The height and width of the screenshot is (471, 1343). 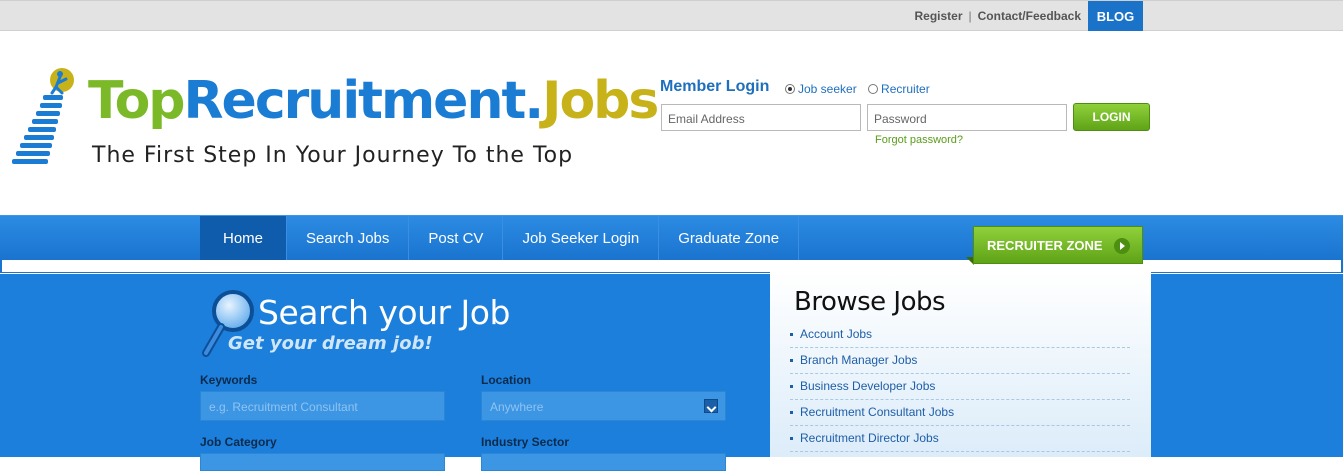 What do you see at coordinates (905, 89) in the screenshot?
I see `radio-recruiter-label: Recruiter` at bounding box center [905, 89].